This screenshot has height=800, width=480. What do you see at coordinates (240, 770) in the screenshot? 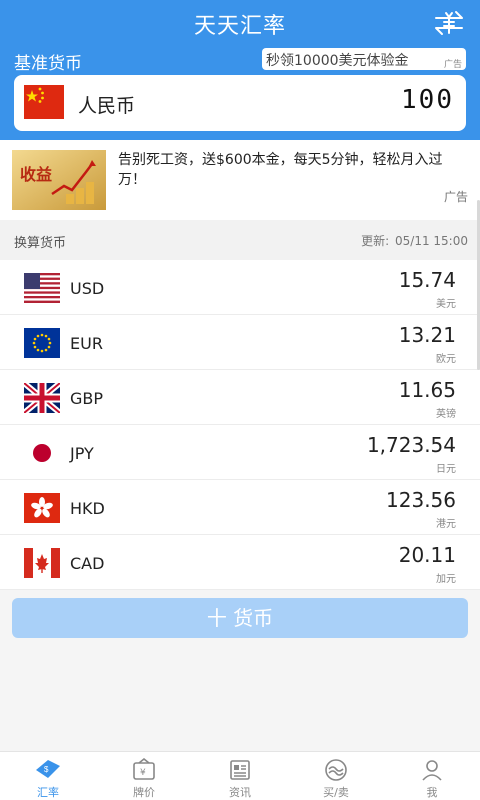
I see `news-icon` at bounding box center [240, 770].